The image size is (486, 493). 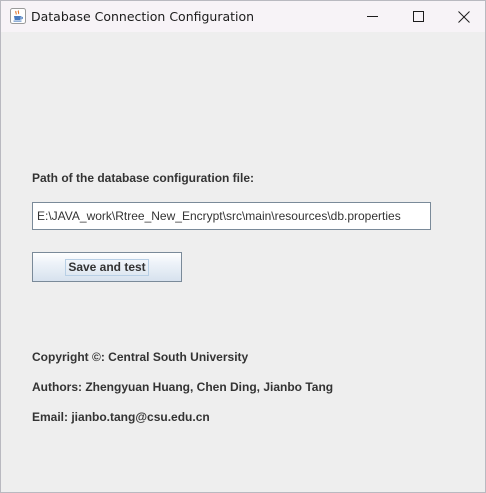 I want to click on save-and-test-button: Save and test, so click(x=107, y=267).